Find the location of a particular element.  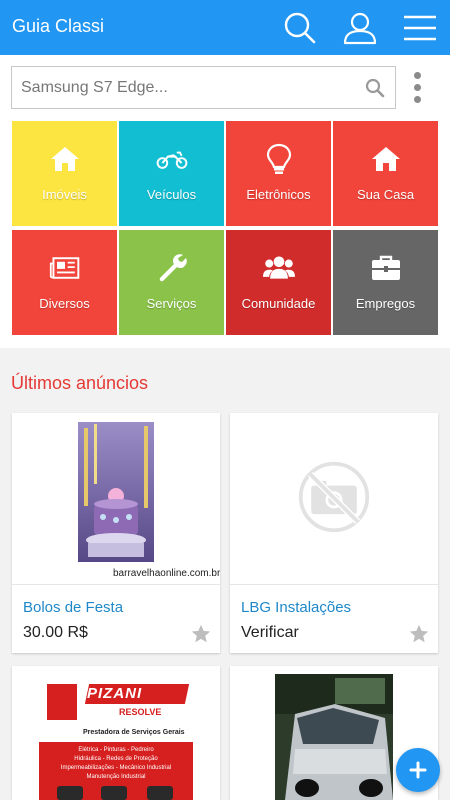

latest-ads-title: Últimos anúncios is located at coordinates (80, 383).